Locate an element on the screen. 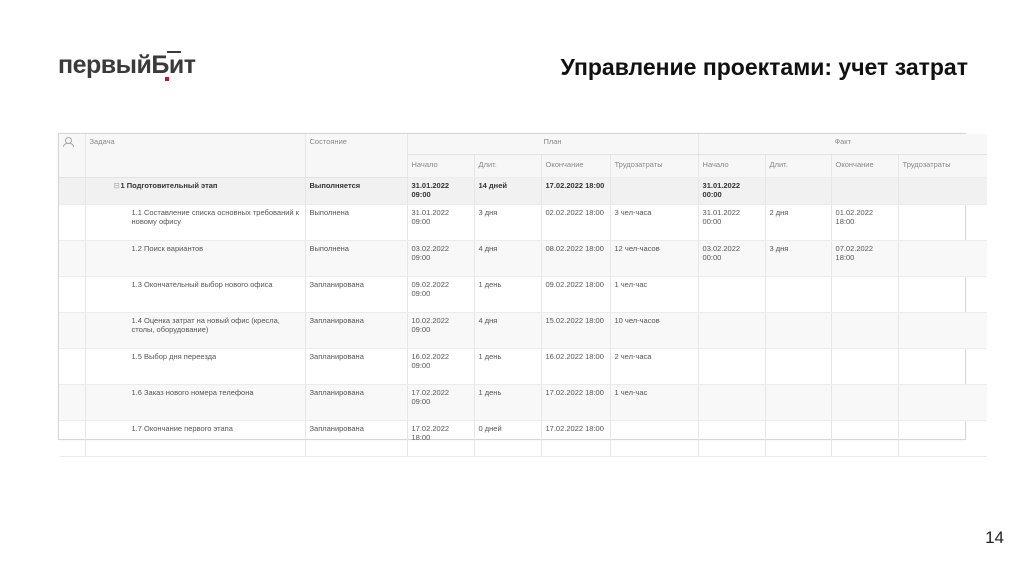 Image resolution: width=1024 pixels, height=574 pixels. plan-effort-cell: 2 чел-часа is located at coordinates (654, 366).